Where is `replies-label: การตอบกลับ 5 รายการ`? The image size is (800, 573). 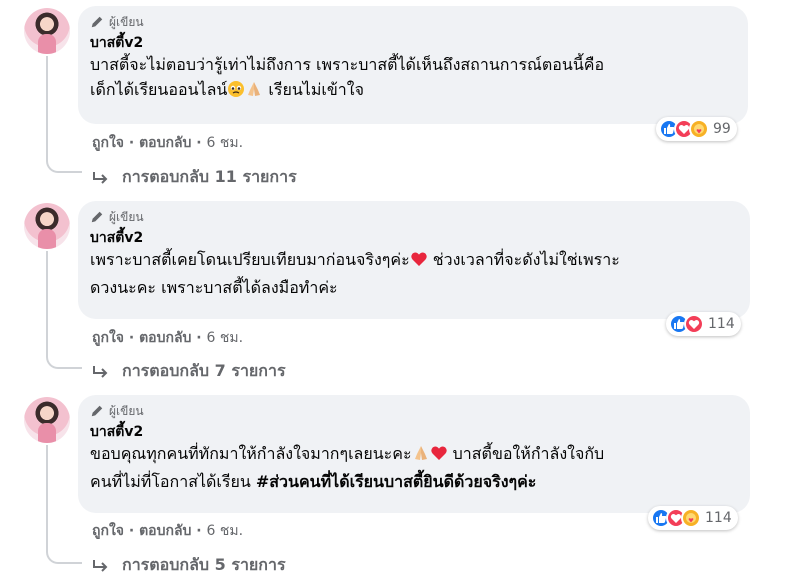
replies-label: การตอบกลับ 5 รายการ is located at coordinates (204, 564).